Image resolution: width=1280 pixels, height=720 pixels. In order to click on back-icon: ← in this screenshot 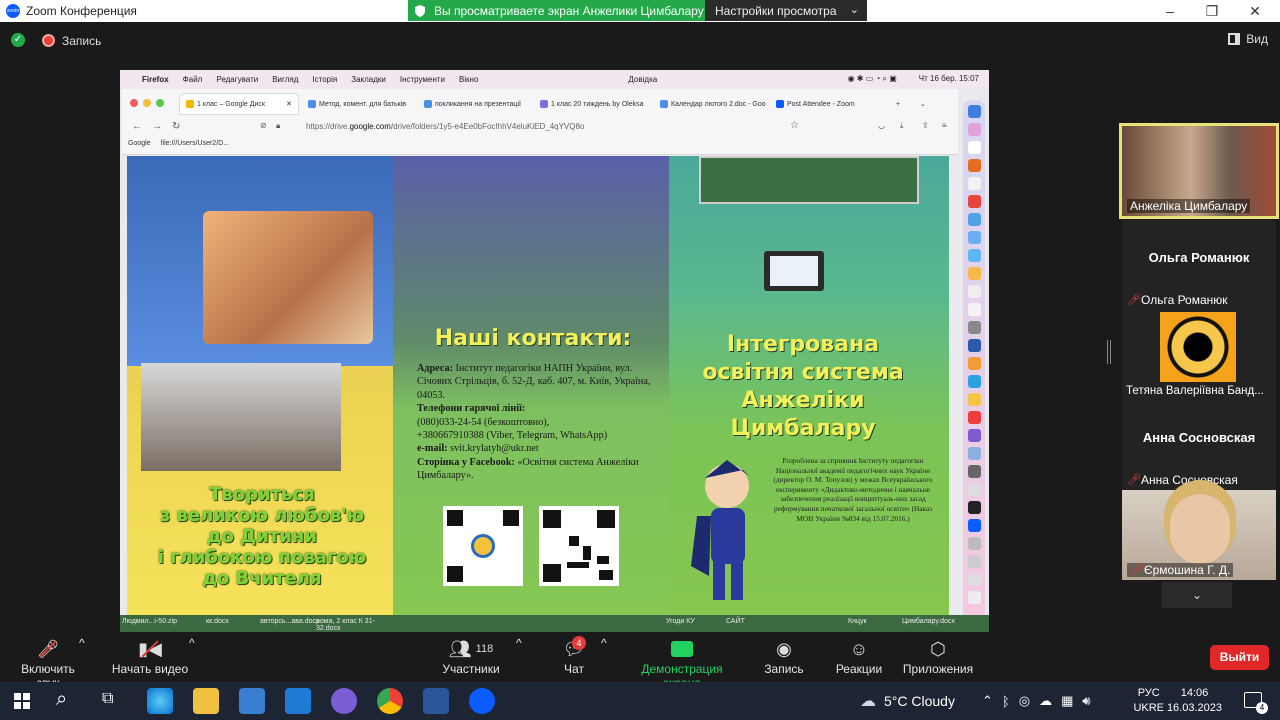, I will do `click(137, 126)`.